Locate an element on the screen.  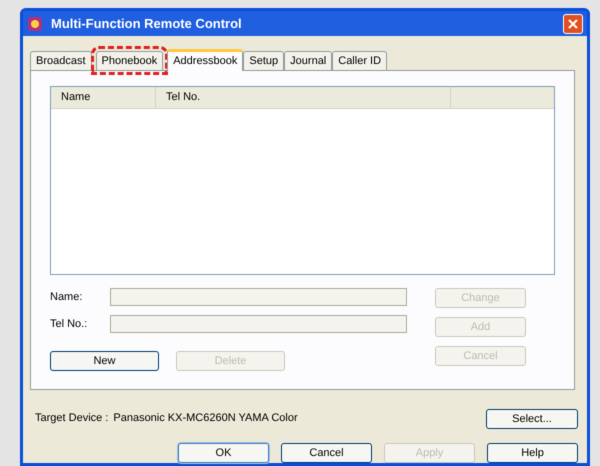
tab: Setup is located at coordinates (263, 60).